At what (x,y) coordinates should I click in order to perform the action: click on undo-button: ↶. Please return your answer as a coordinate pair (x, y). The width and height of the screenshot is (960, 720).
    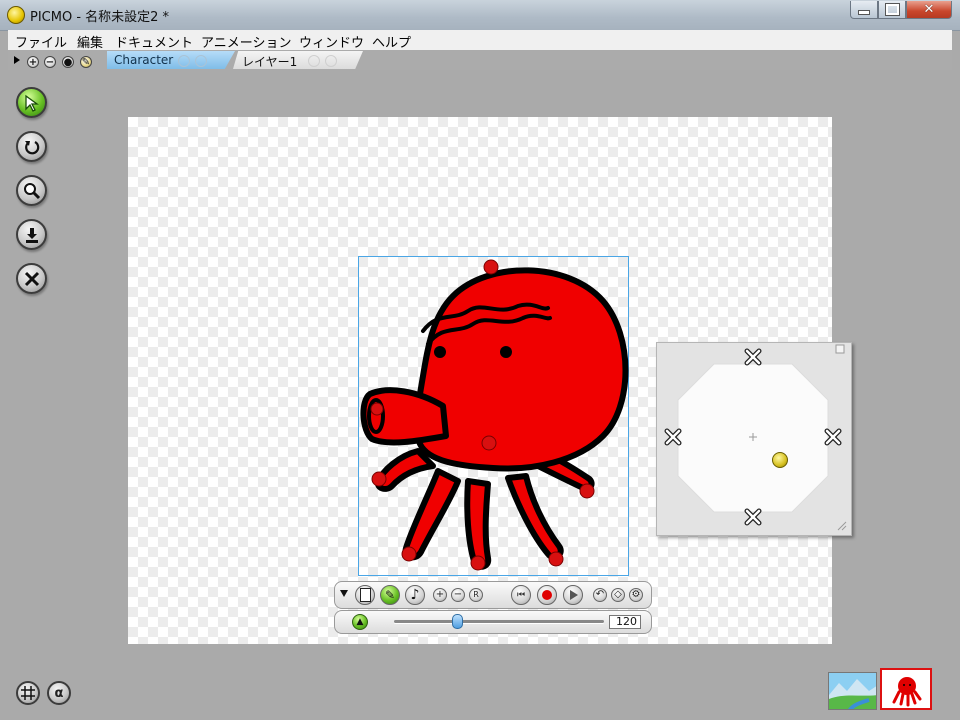
    Looking at the image, I should click on (600, 595).